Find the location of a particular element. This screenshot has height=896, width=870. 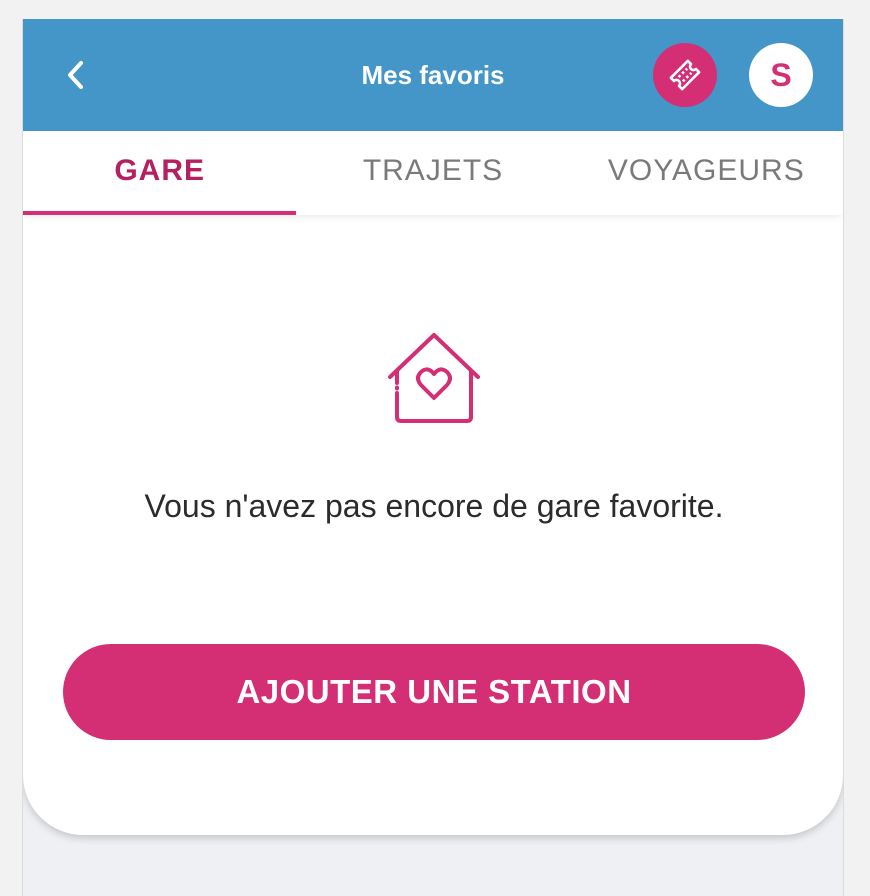

empty-message: Vous n'avez pas encore de gare favorite. is located at coordinates (434, 506).